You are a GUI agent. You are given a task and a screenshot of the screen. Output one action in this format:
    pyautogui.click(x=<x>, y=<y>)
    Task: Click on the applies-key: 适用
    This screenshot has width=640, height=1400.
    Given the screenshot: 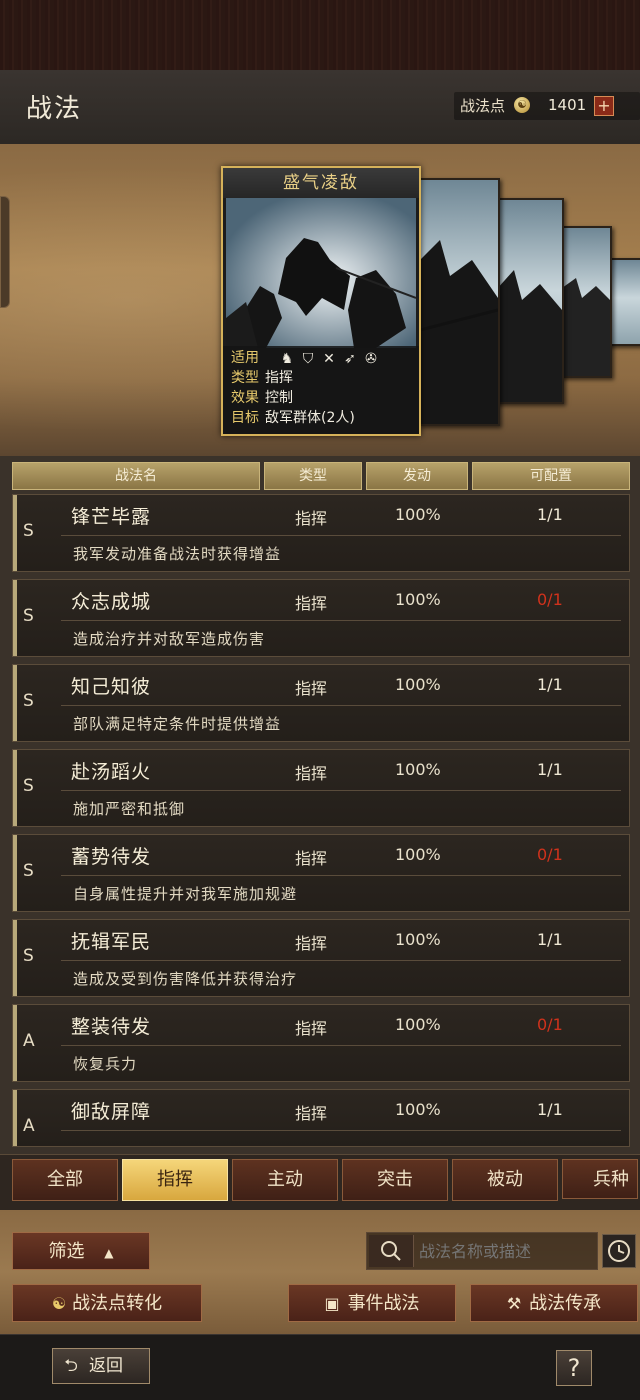 What is the action you would take?
    pyautogui.click(x=245, y=358)
    